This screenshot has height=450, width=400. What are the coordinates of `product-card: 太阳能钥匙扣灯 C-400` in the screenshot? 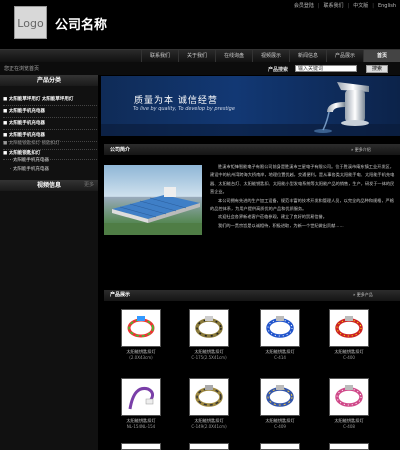 It's located at (349, 334).